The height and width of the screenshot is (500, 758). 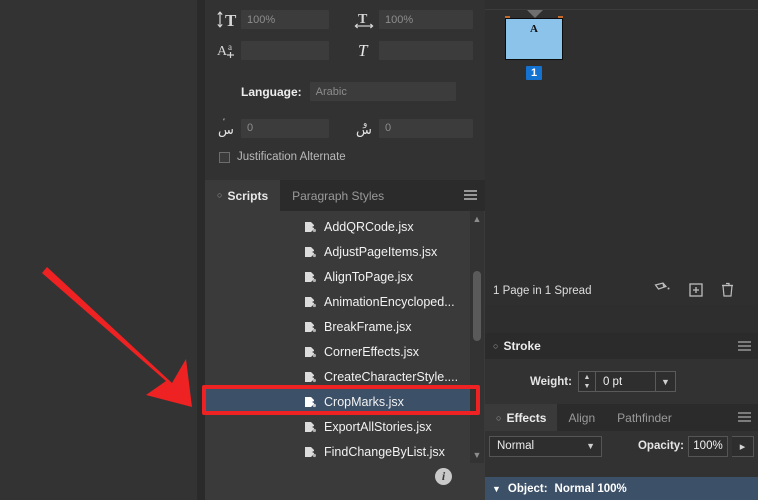 What do you see at coordinates (378, 426) in the screenshot?
I see `script-name: ExportAllStories.jsx` at bounding box center [378, 426].